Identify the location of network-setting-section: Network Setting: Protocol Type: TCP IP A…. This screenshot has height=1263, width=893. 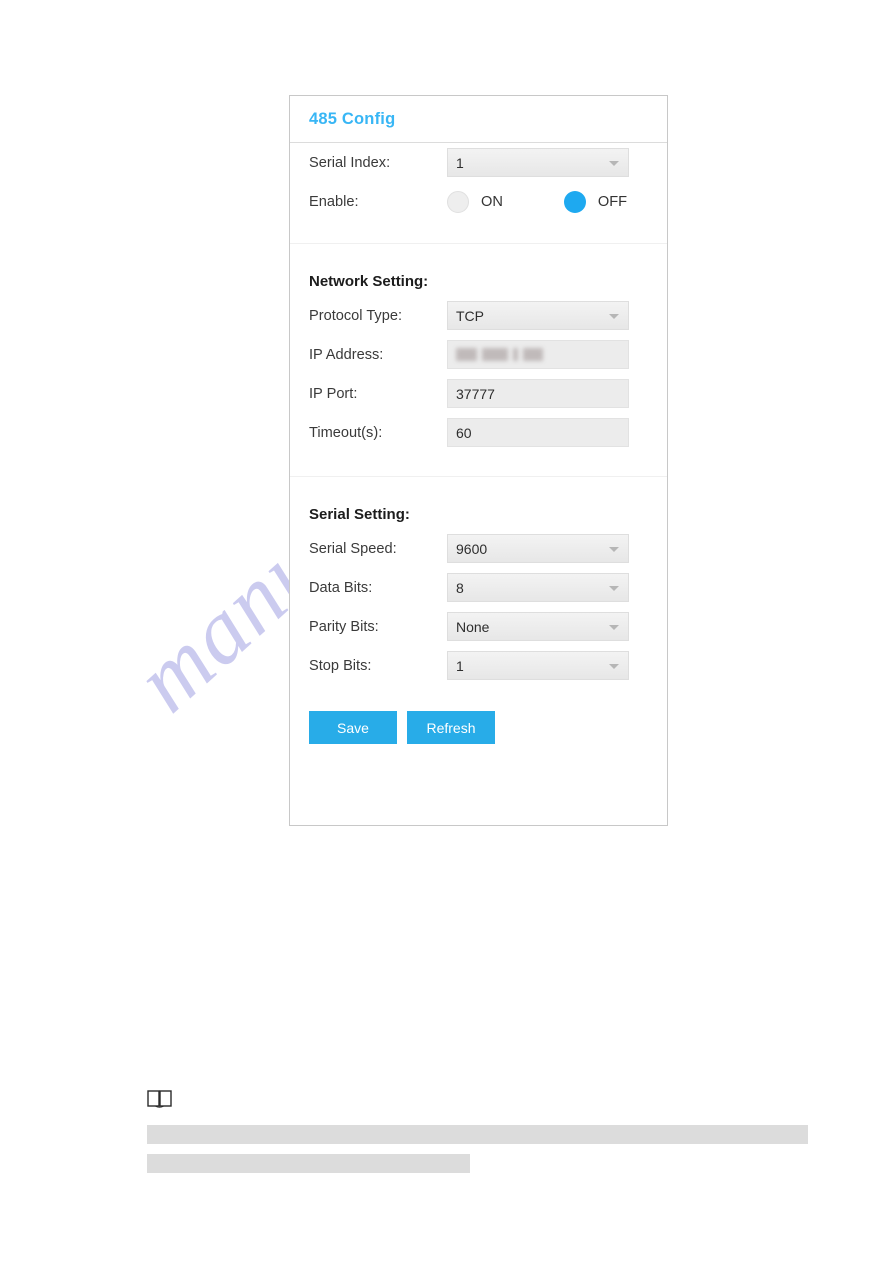
(478, 347).